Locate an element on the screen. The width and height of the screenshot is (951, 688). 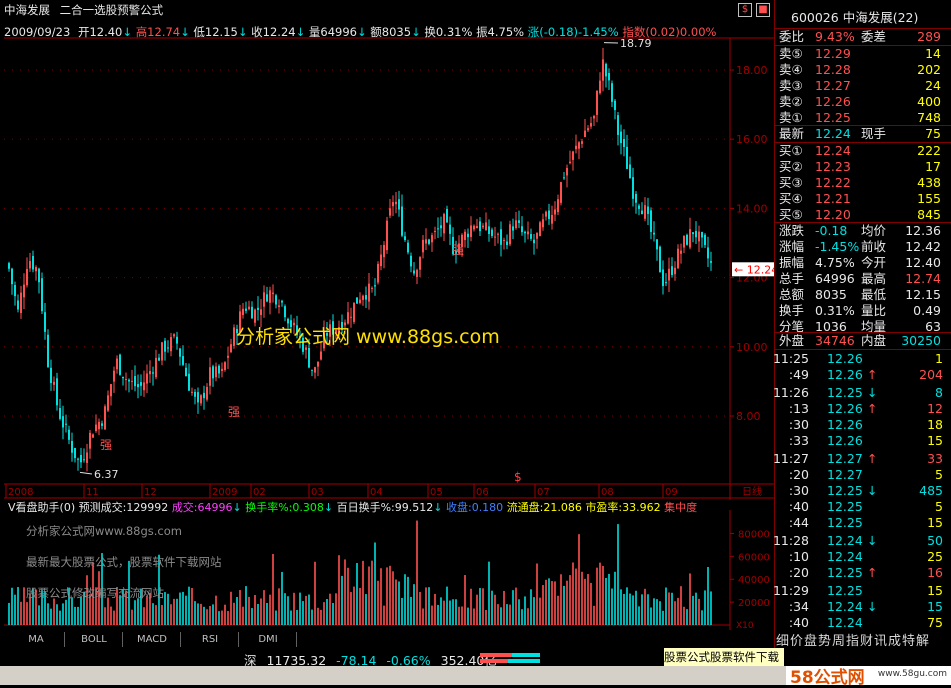
ad-banner: 股票公式股票软件下载 is located at coordinates (724, 657).